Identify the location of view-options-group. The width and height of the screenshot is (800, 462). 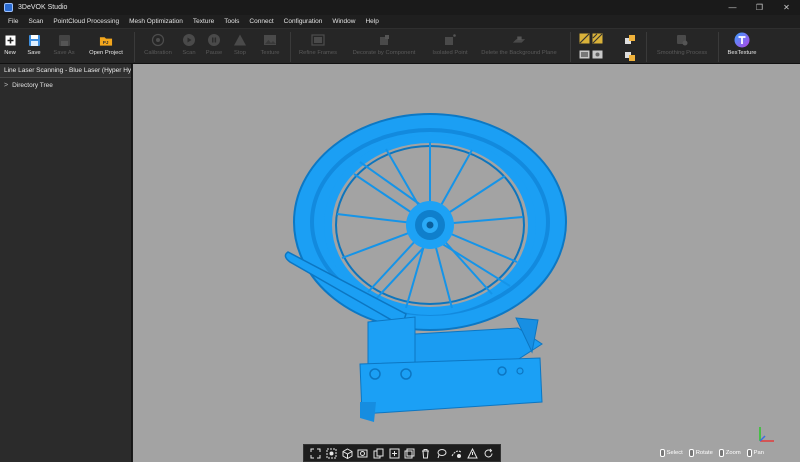
(591, 47).